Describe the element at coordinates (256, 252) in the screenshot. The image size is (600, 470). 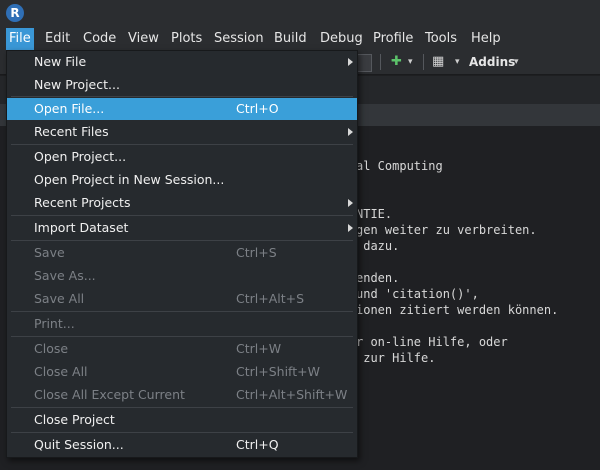
I see `shortcut-label: Ctrl+S` at that location.